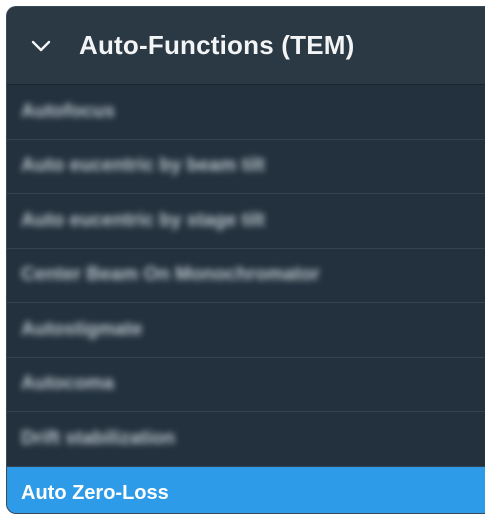 The height and width of the screenshot is (519, 485). I want to click on list-item-auto-eucentric-beam-tilt: Auto eucentric by beam tilt, so click(246, 167).